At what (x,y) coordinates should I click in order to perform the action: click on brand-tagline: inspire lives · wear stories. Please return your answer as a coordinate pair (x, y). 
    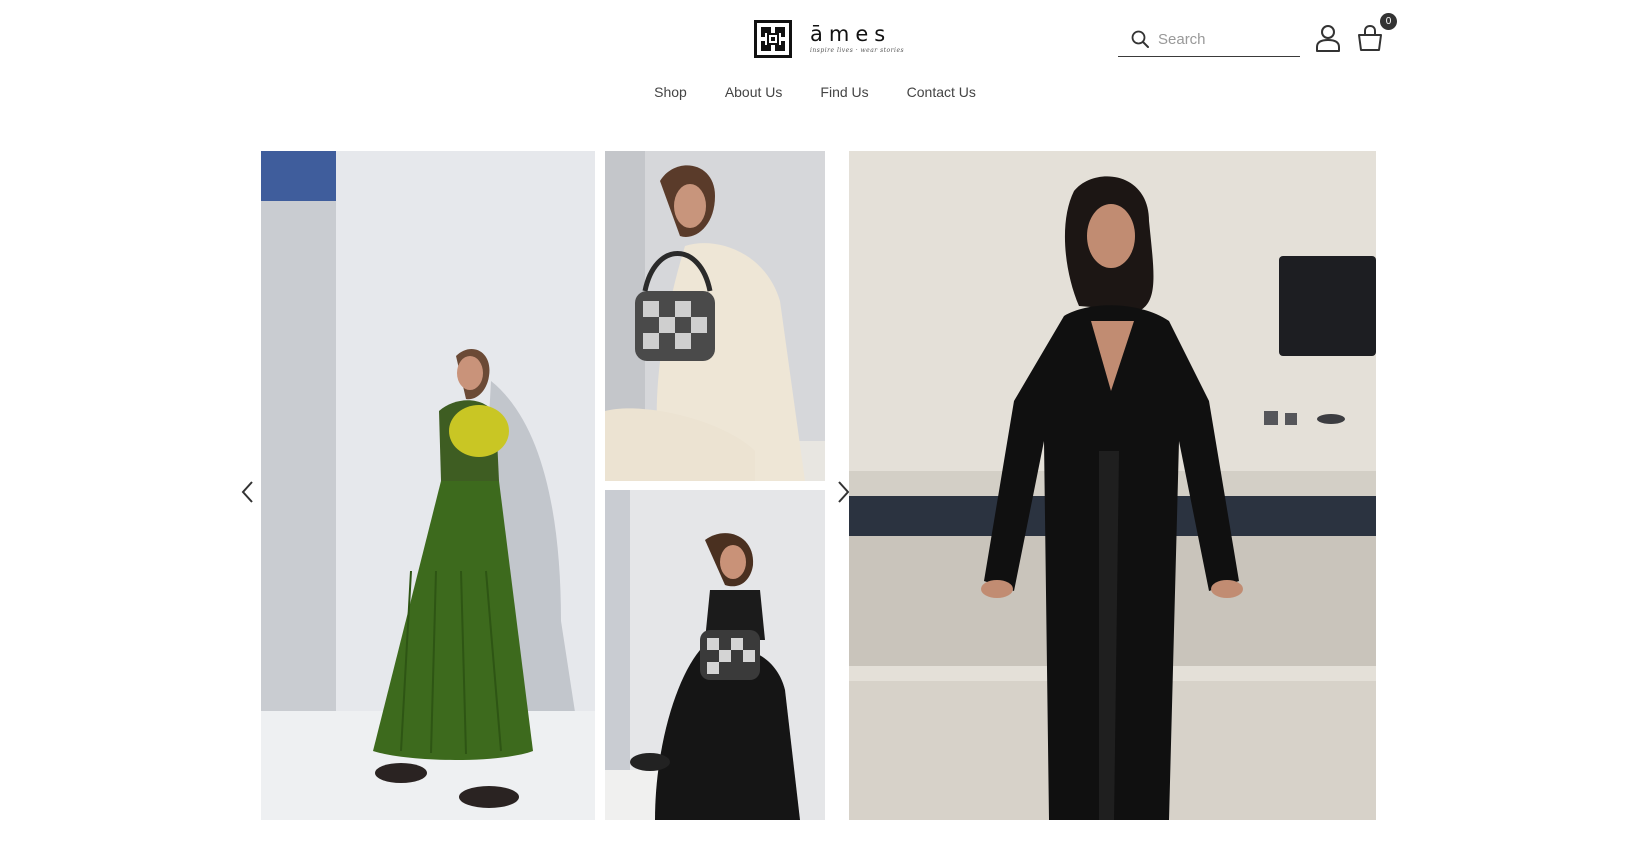
    Looking at the image, I should click on (857, 50).